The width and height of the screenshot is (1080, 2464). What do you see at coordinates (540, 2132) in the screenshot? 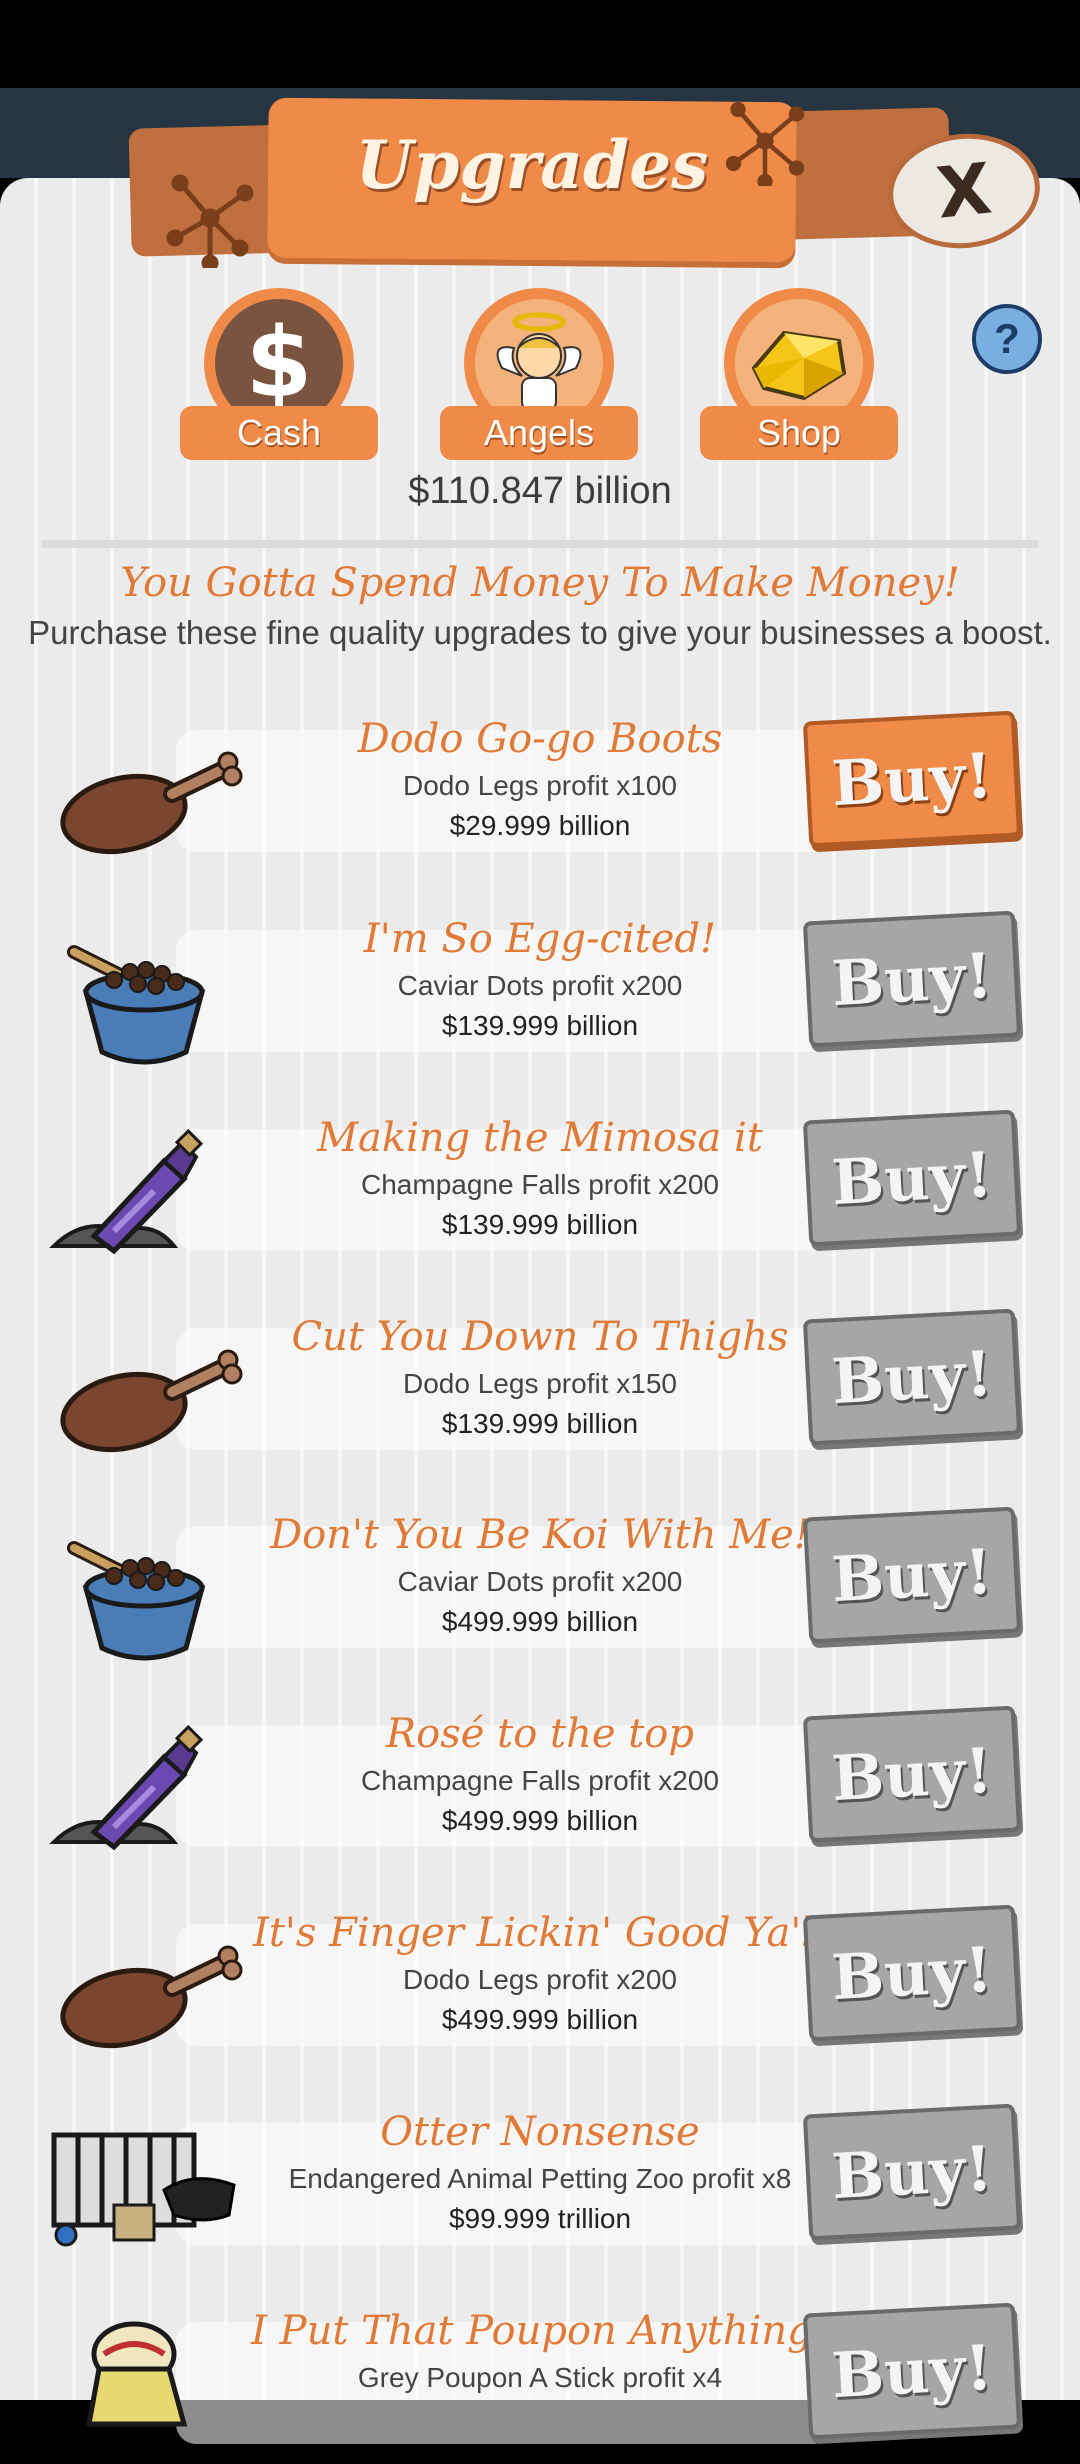
I see `upgrade-name: Otter Nonsense` at bounding box center [540, 2132].